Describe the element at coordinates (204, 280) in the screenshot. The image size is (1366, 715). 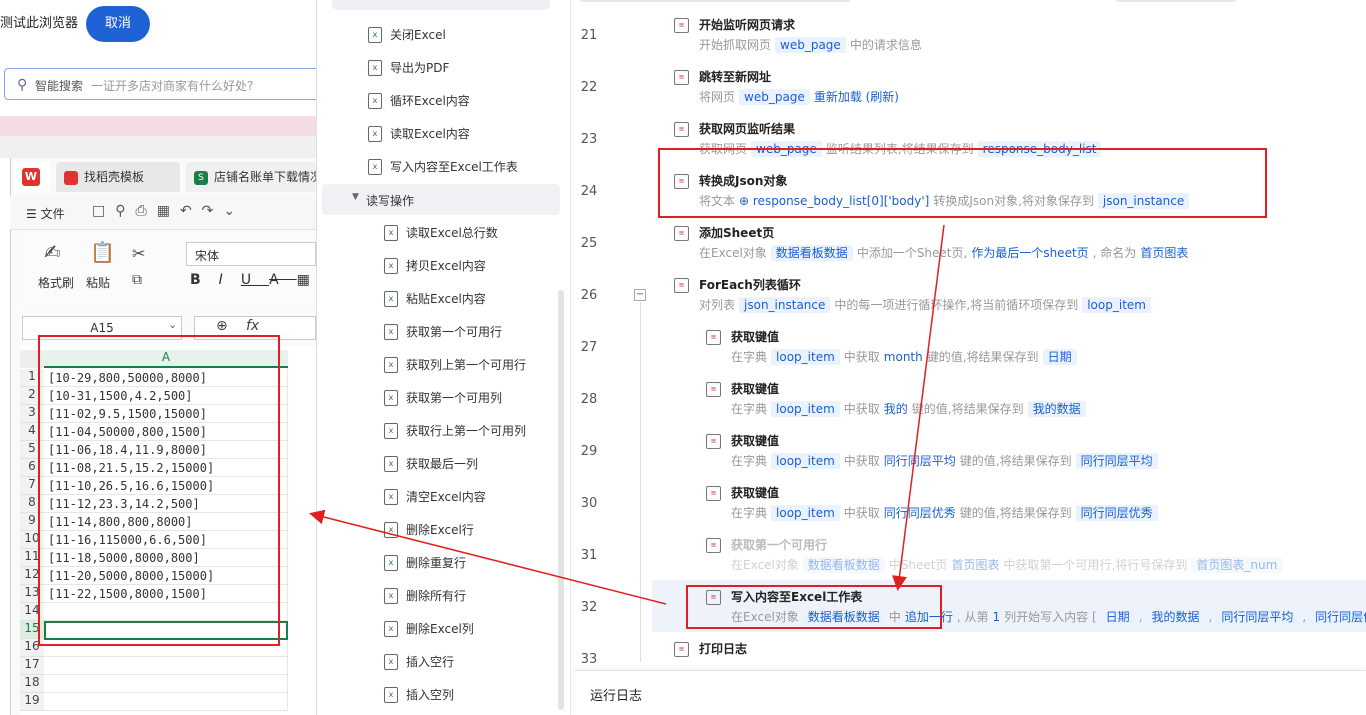
I see `bold-icon: B` at that location.